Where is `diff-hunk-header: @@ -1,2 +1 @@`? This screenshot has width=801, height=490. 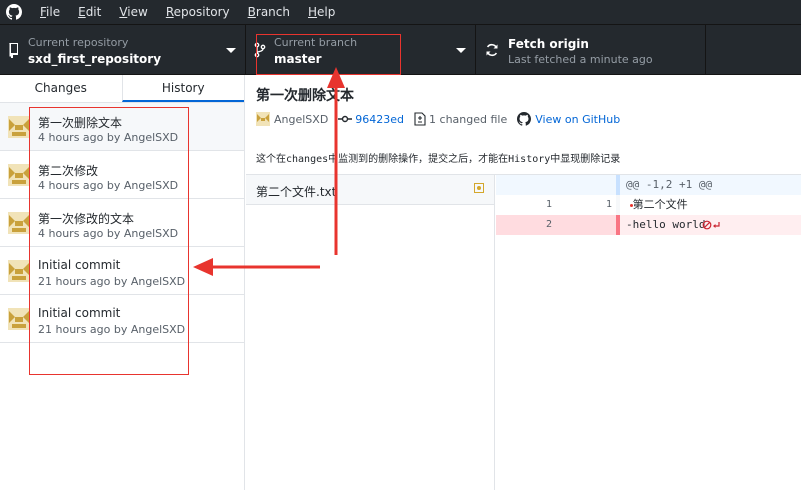
diff-hunk-header: @@ -1,2 +1 @@ is located at coordinates (648, 185).